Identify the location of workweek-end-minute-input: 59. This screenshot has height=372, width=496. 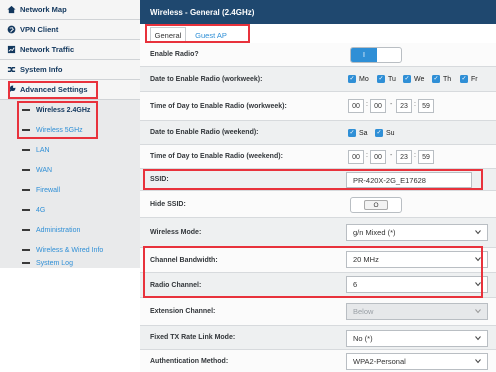
(426, 106).